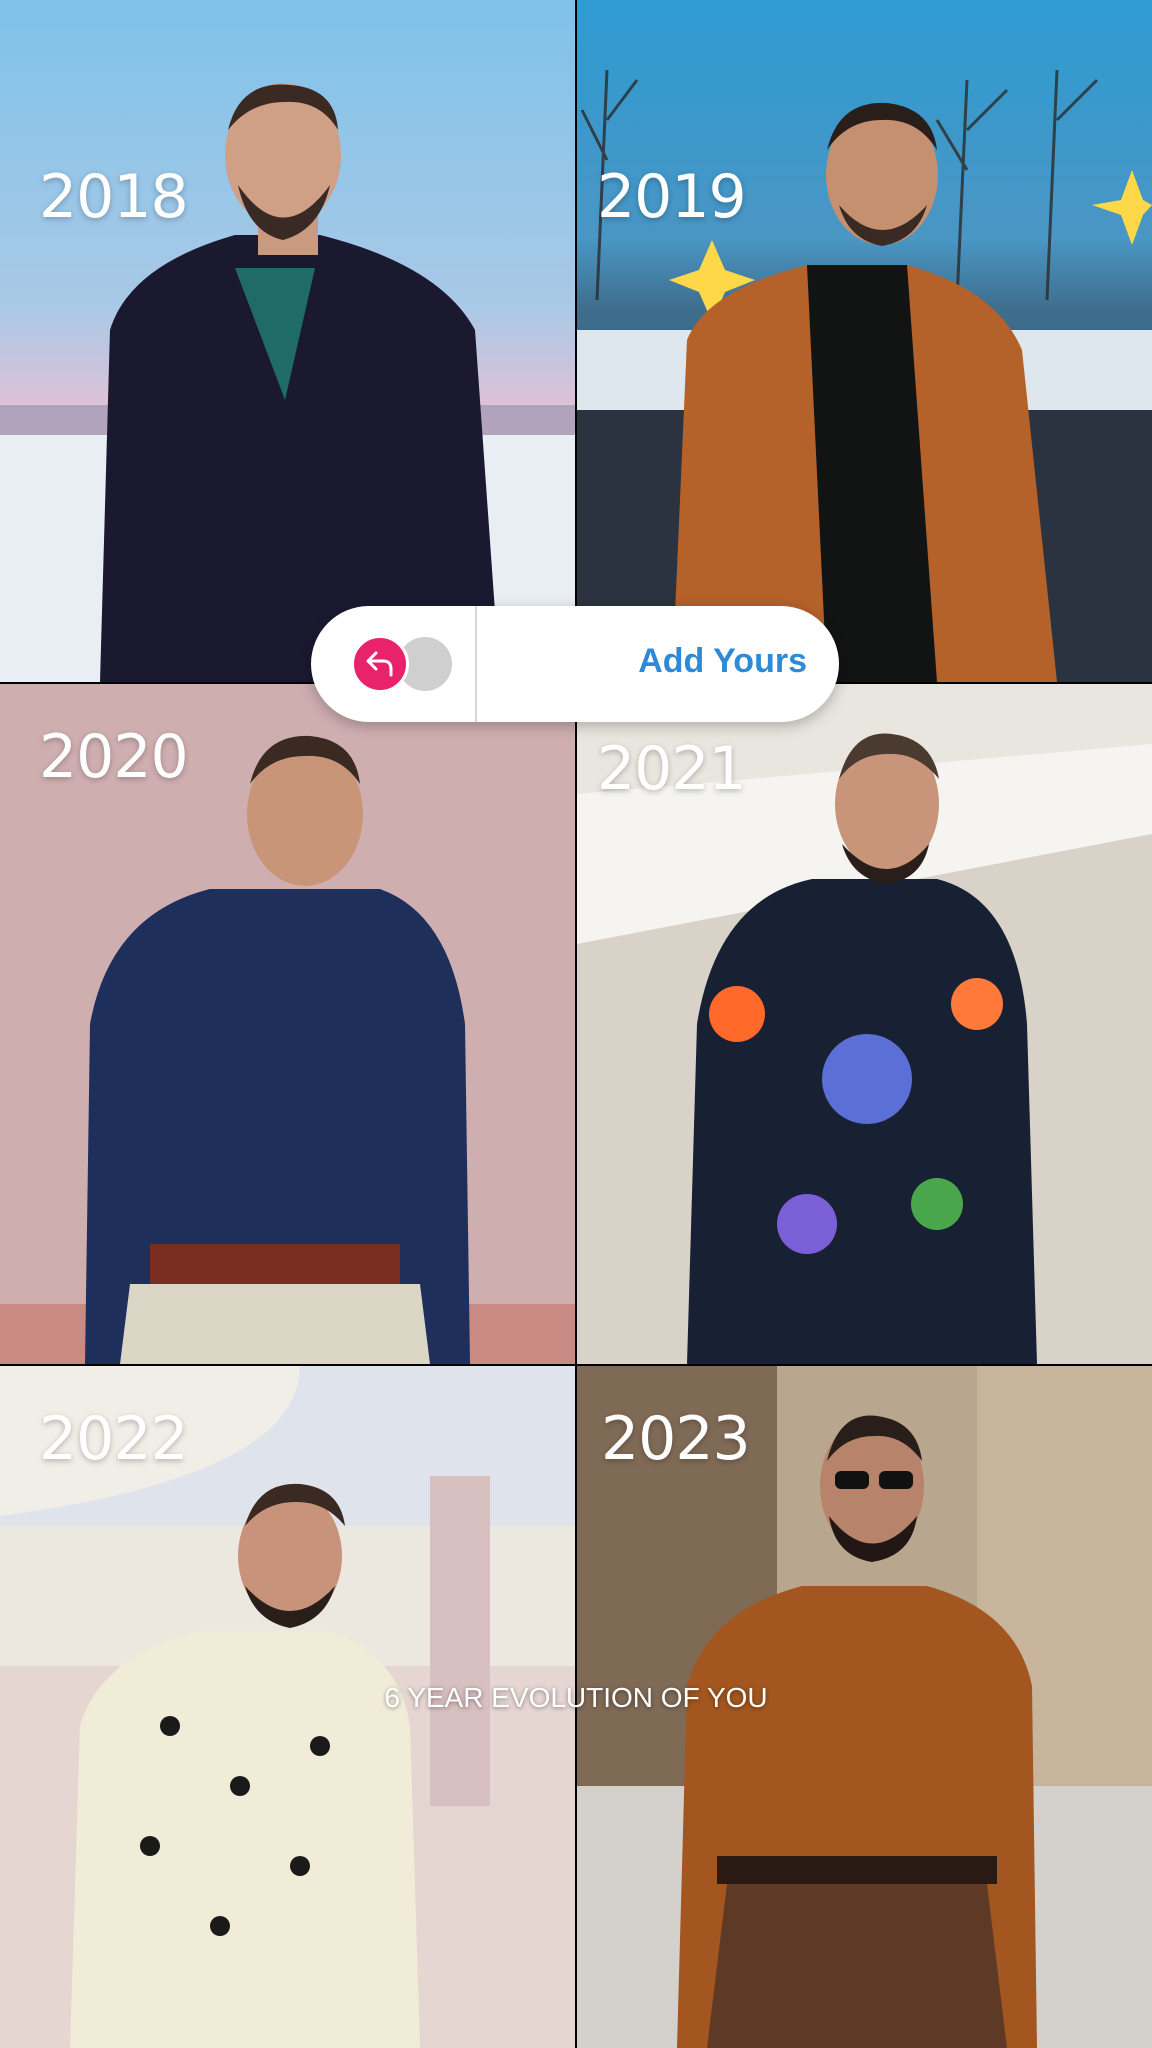 The width and height of the screenshot is (1152, 2048). Describe the element at coordinates (672, 769) in the screenshot. I see `year-label-2021: 2021` at that location.